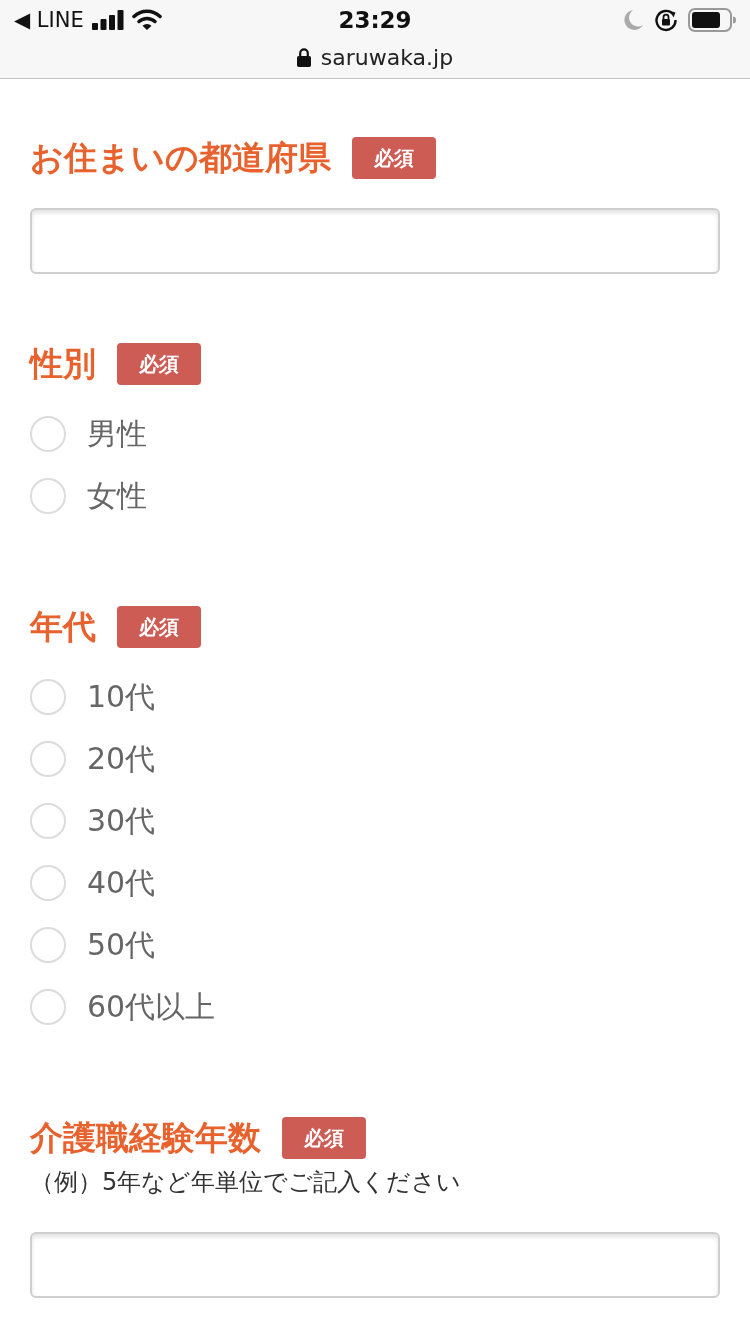  Describe the element at coordinates (303, 57) in the screenshot. I see `lock-icon` at that location.